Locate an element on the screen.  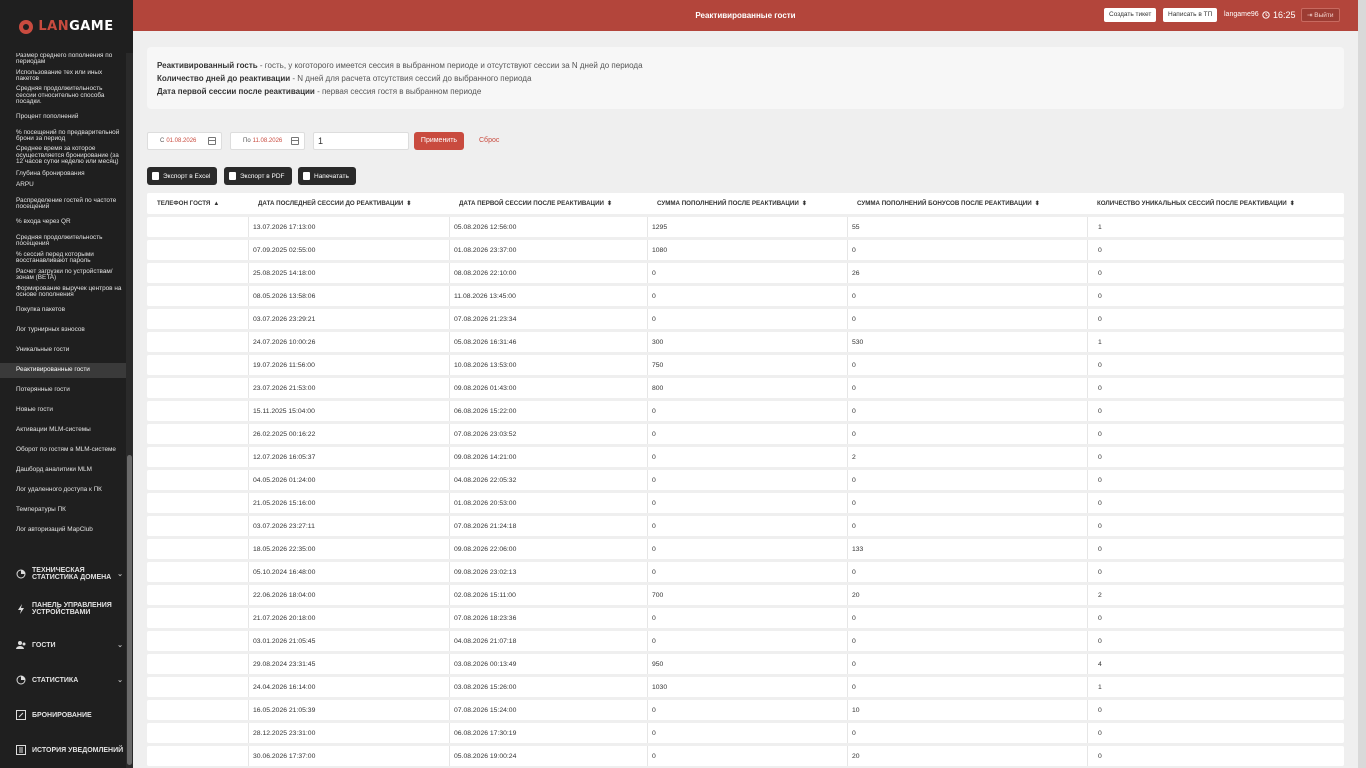
sort-asc-icon: ▲ is located at coordinates (216, 204).